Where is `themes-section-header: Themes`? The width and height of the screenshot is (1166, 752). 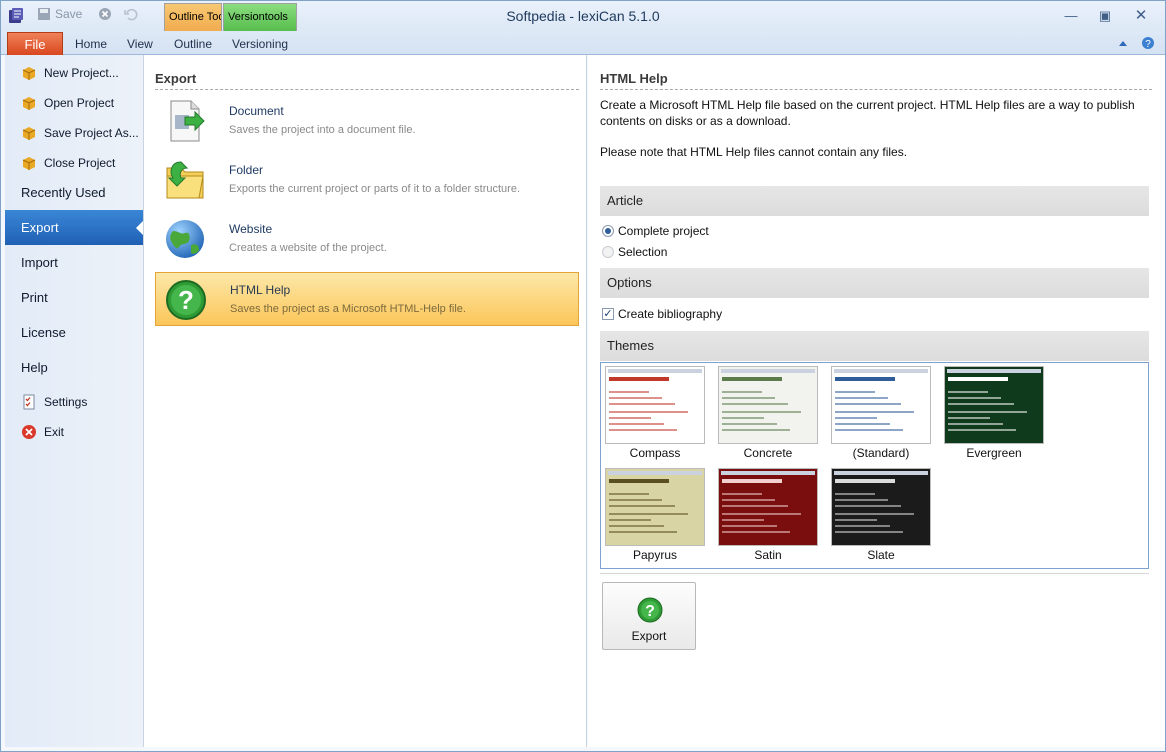
themes-section-header: Themes is located at coordinates (874, 346).